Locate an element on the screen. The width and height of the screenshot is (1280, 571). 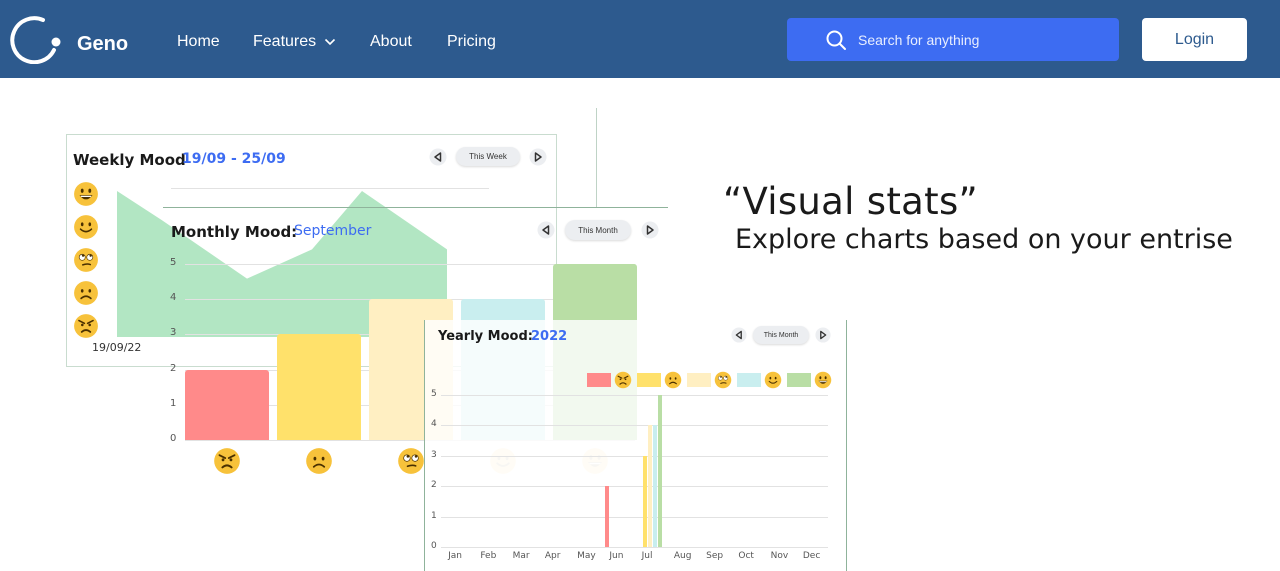
weekly-period-pill: This Week is located at coordinates (488, 156).